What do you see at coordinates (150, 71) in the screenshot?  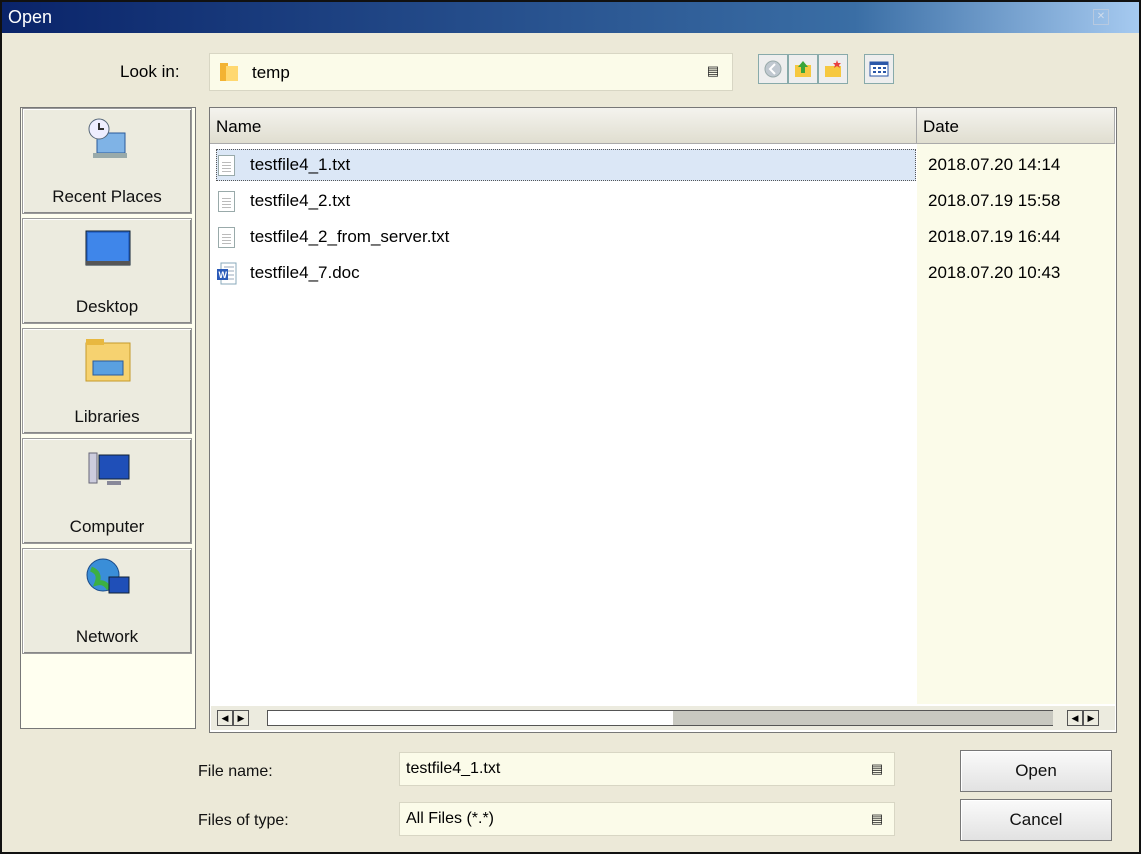 I see `look-in-label: Look in:` at bounding box center [150, 71].